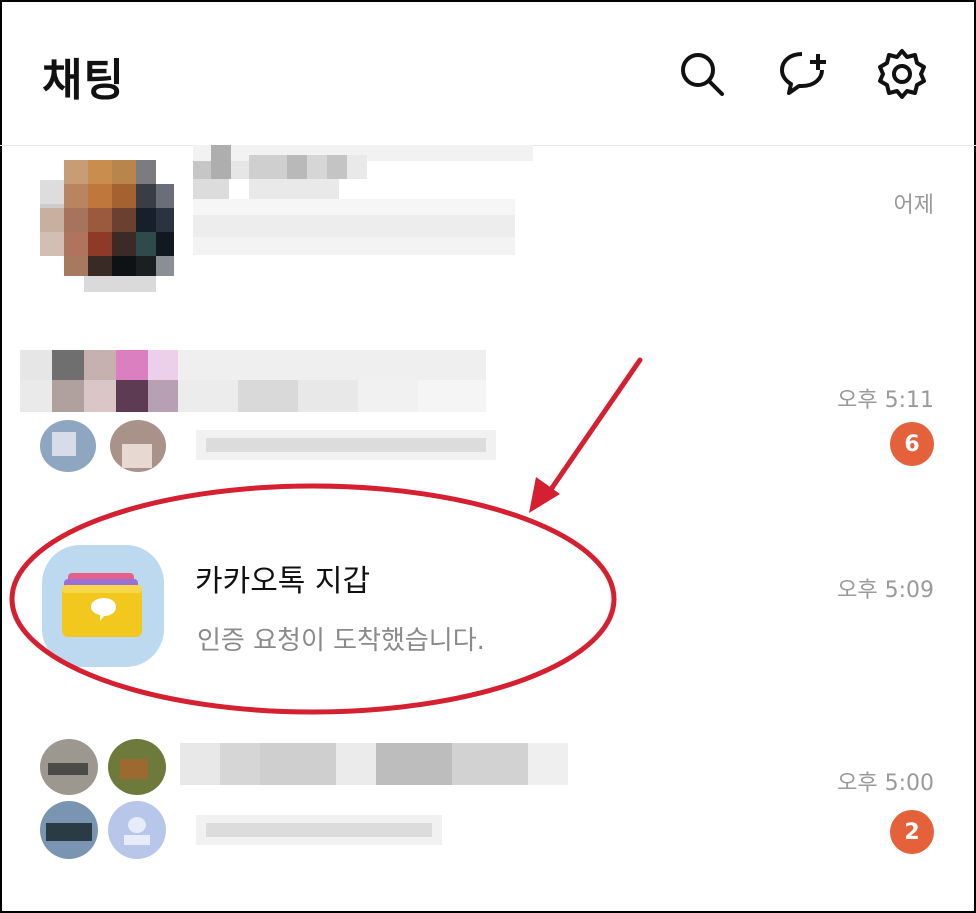 The height and width of the screenshot is (913, 976). Describe the element at coordinates (913, 205) in the screenshot. I see `chat-time: 어제` at that location.